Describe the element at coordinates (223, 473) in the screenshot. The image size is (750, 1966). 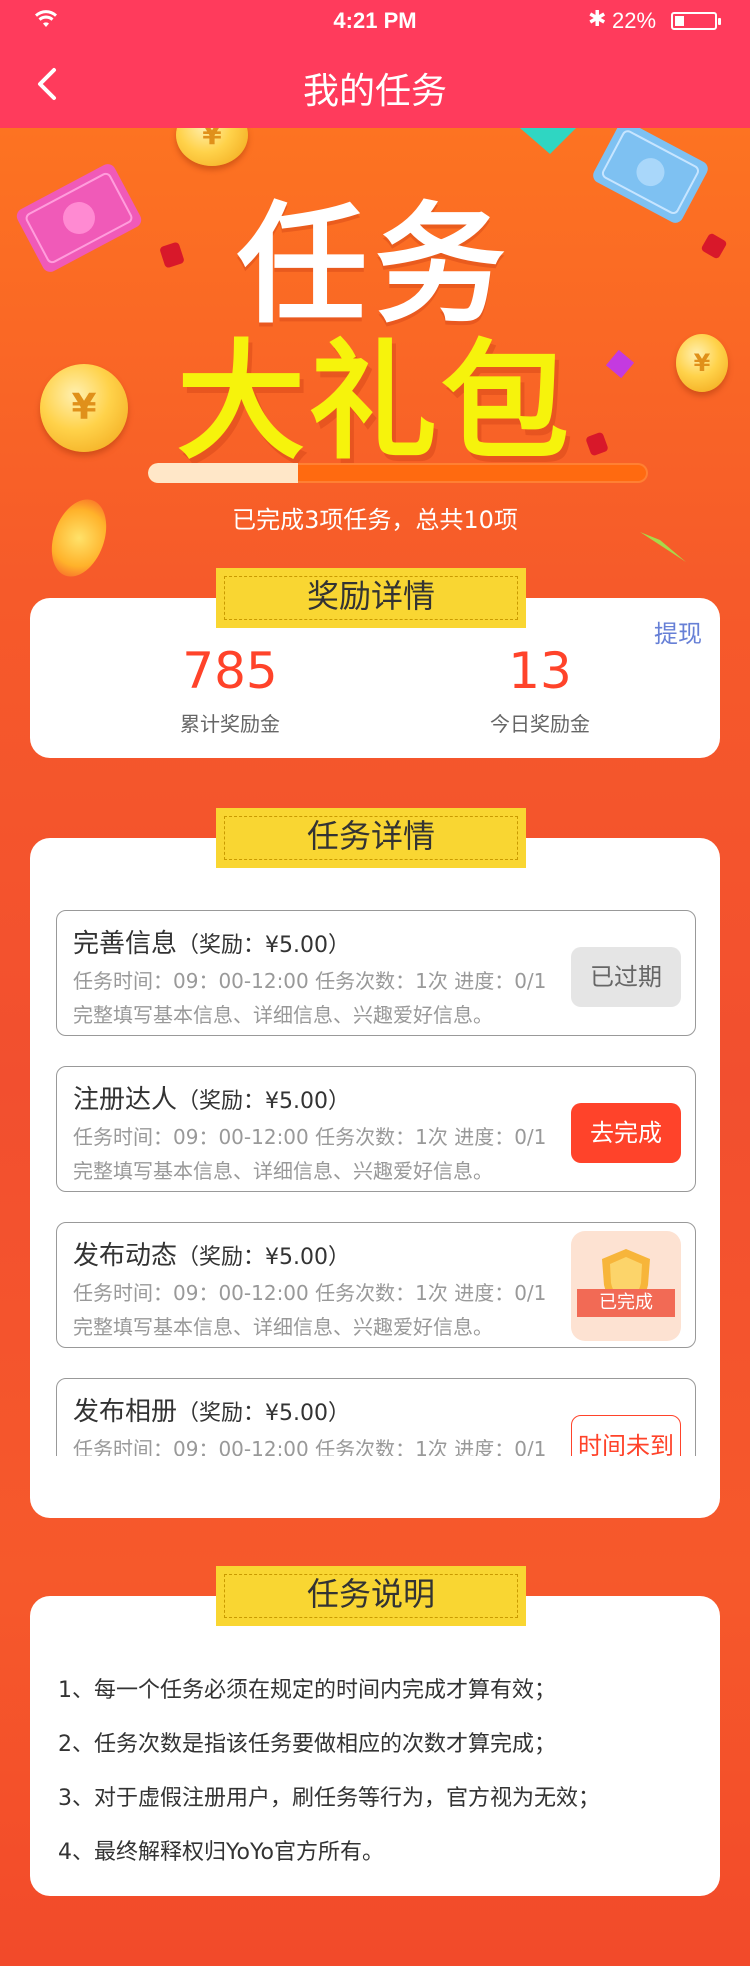
I see `task-progress-fill` at that location.